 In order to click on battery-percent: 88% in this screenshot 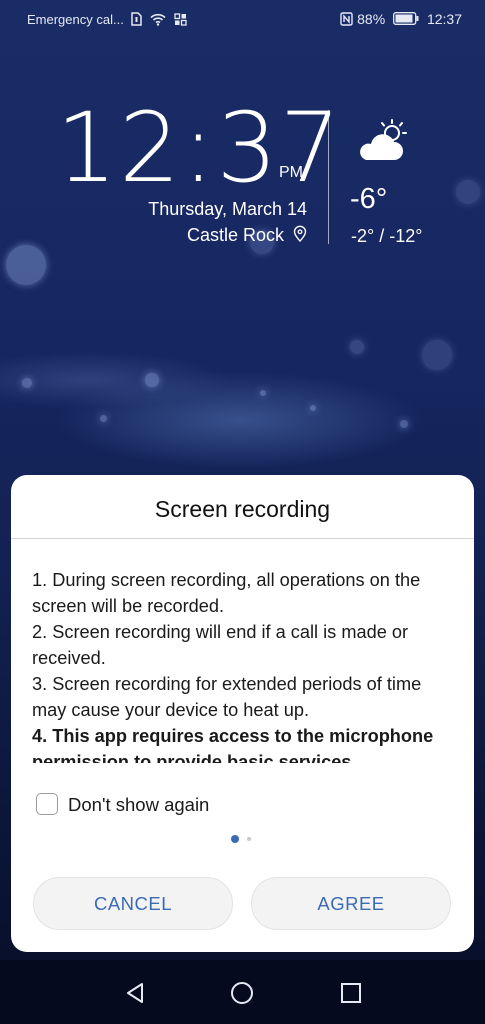, I will do `click(371, 19)`.